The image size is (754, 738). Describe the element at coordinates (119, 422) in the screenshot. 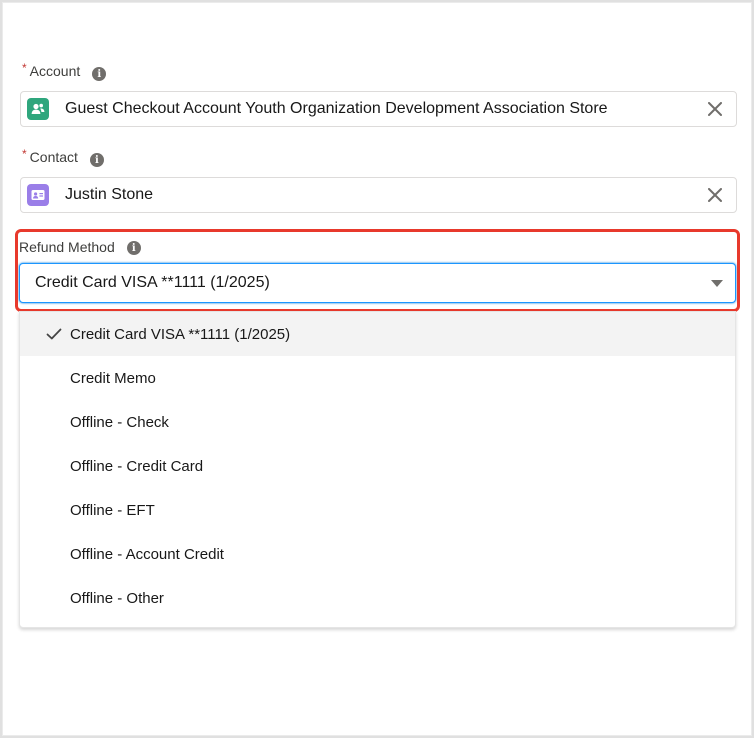

I see `option-label: Offline - Check` at that location.